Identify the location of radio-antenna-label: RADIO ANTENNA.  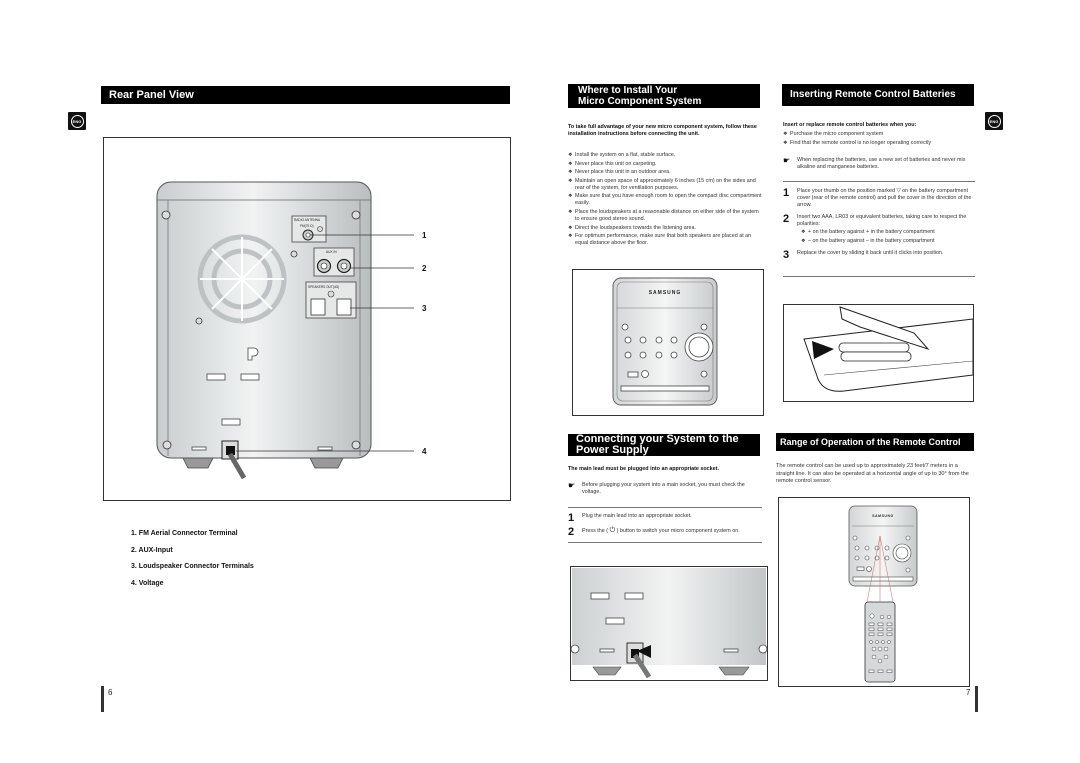
(307, 220).